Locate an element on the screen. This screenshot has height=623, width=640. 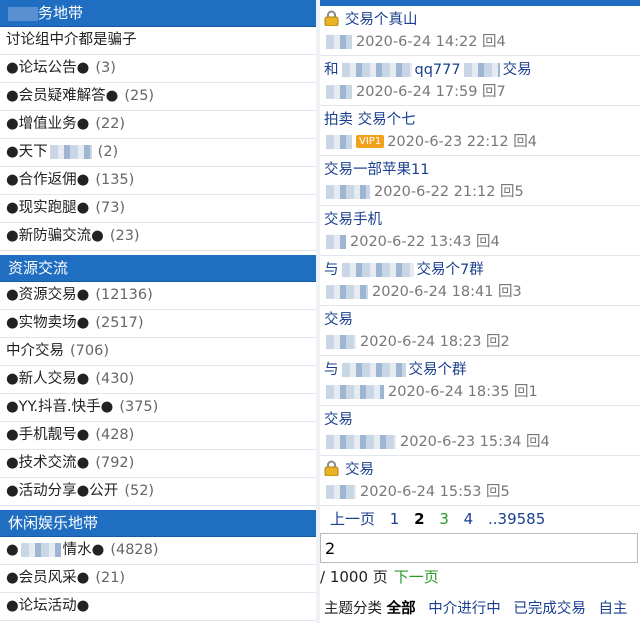
section-header-leisure: 休闲娱乐地带 is located at coordinates (158, 523).